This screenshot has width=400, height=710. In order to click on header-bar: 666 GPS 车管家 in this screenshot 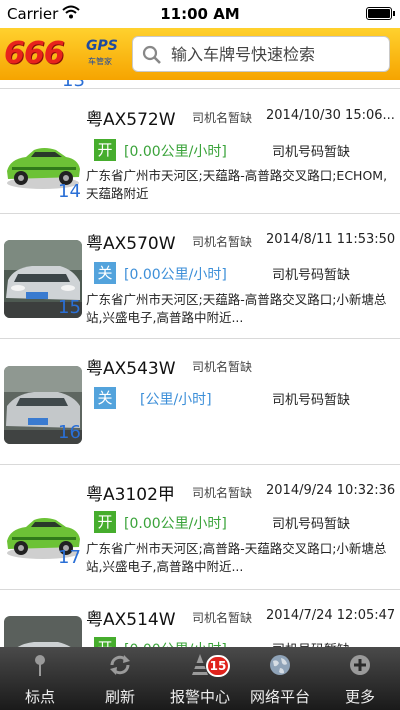, I will do `click(200, 54)`.